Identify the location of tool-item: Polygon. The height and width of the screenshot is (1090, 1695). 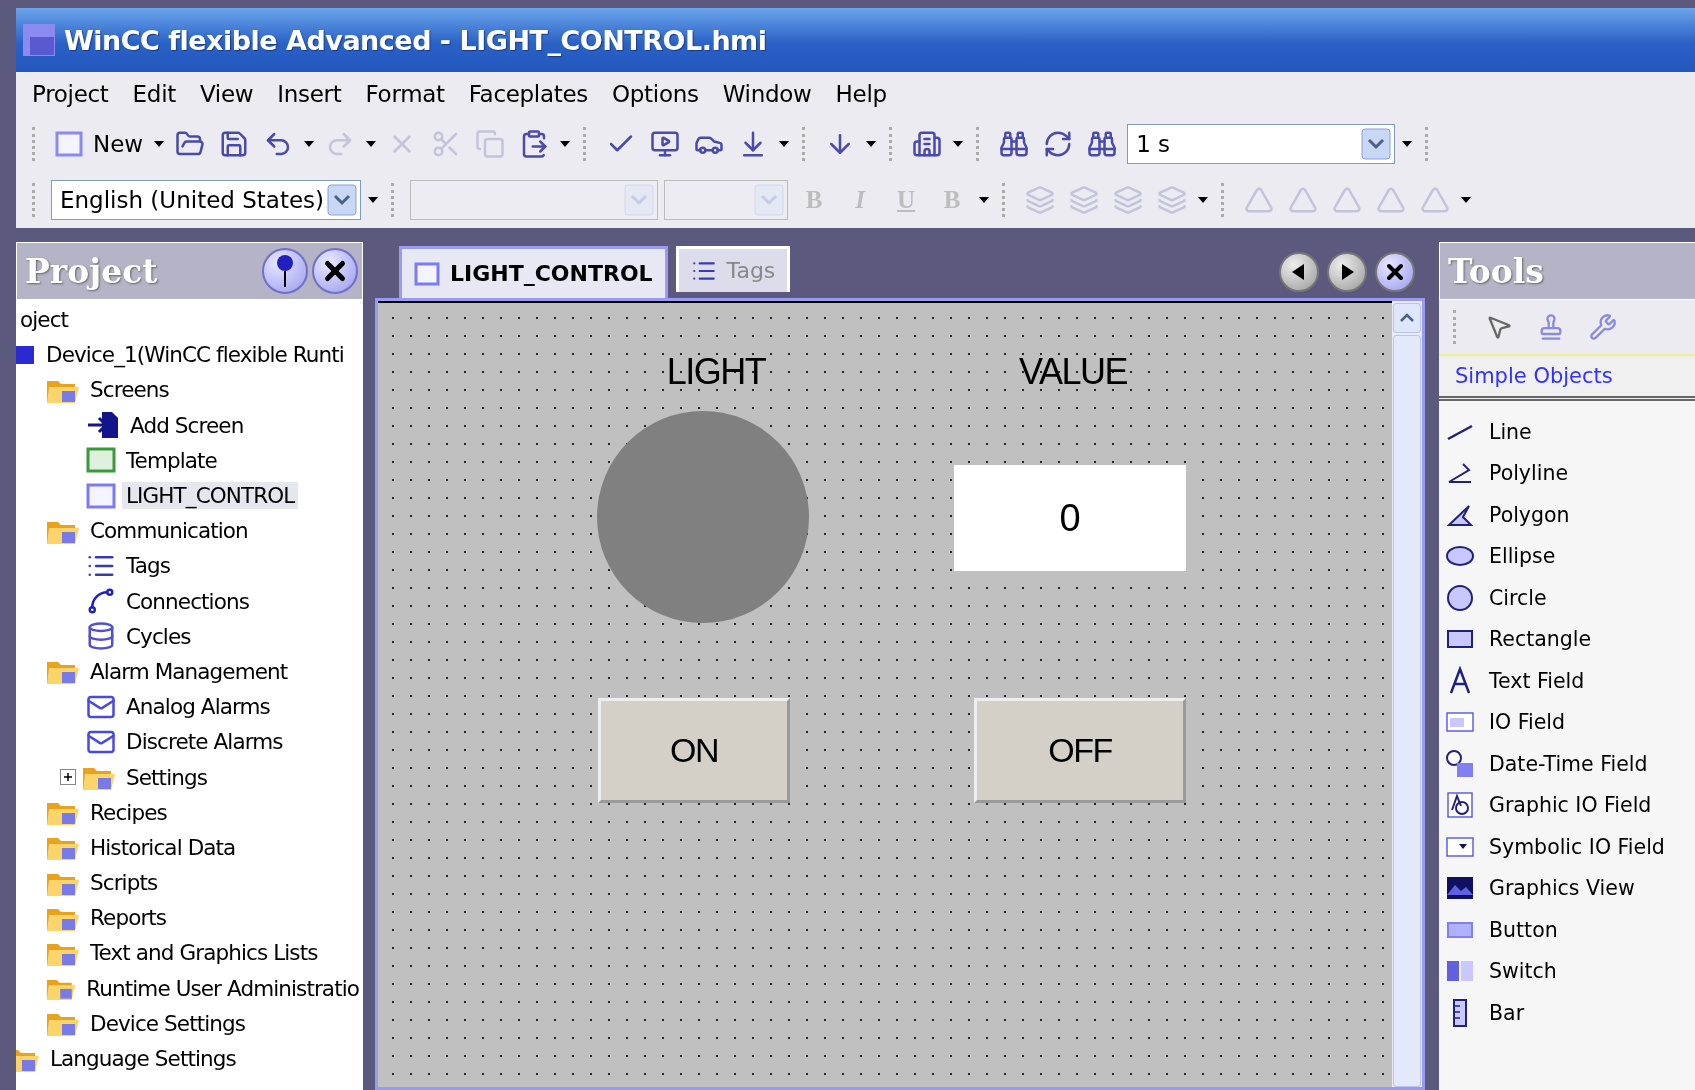
(1529, 514).